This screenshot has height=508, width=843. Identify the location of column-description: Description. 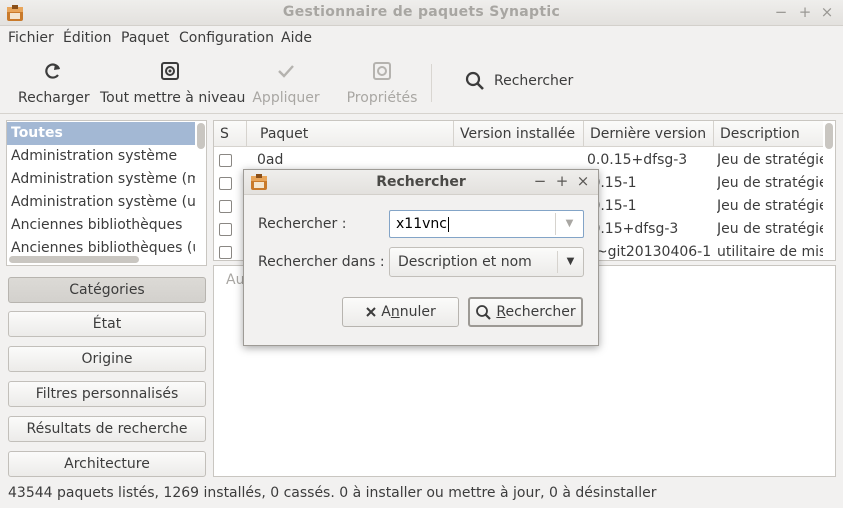
(768, 134).